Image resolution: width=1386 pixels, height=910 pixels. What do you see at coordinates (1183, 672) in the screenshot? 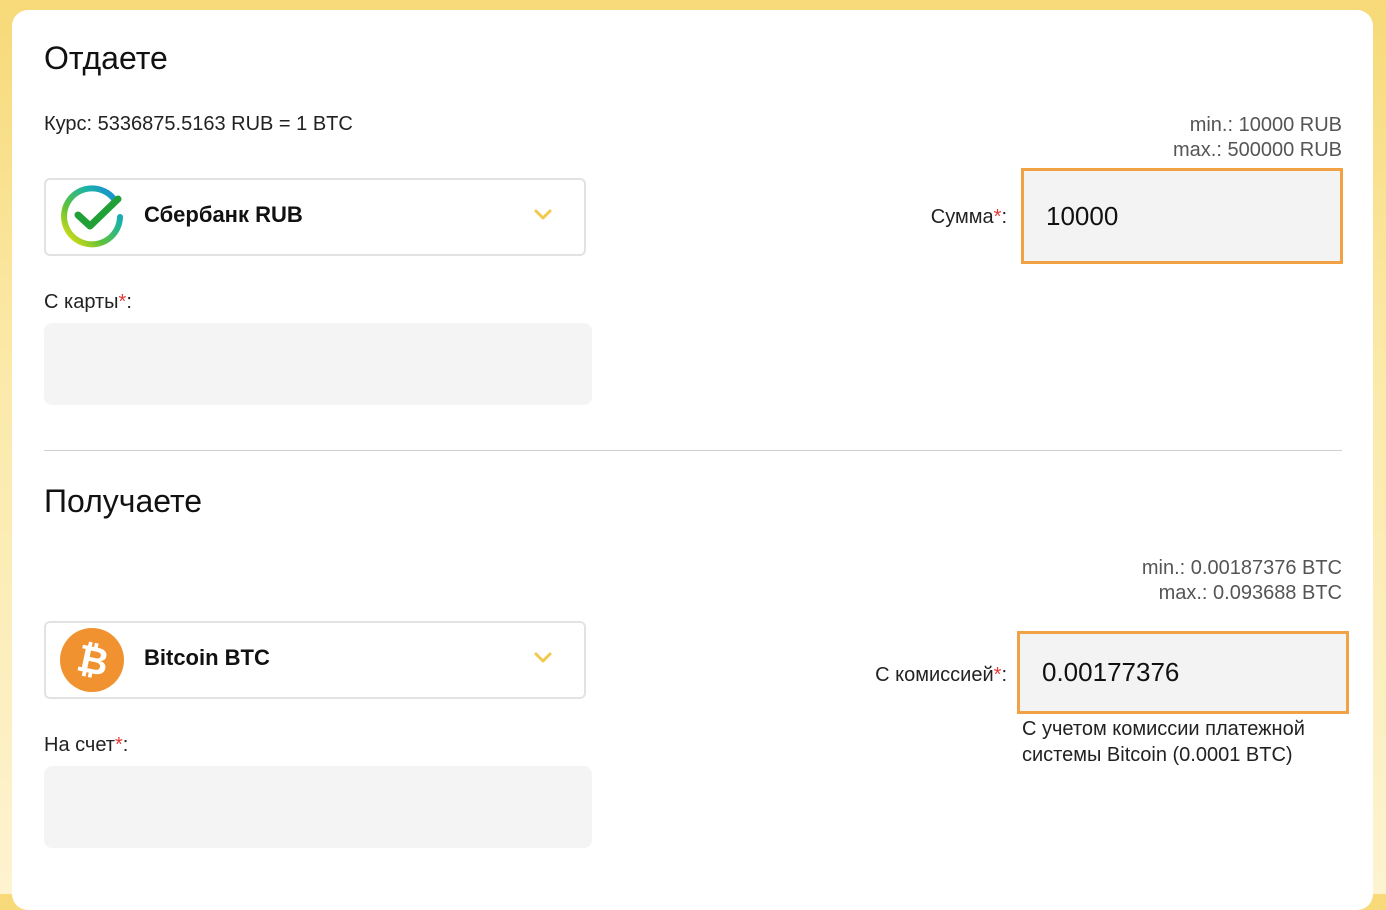
I see `receive-amount-input: 0.00177376` at bounding box center [1183, 672].